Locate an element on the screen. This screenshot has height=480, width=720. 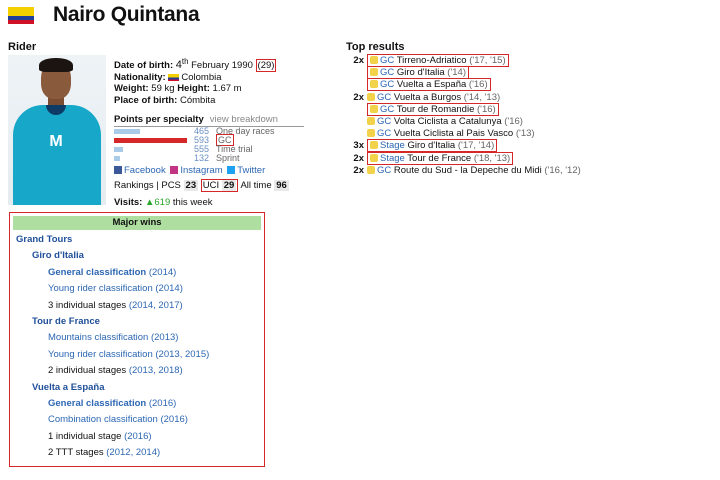
vuelta-heading: Vuelta a España is located at coordinates (137, 388).